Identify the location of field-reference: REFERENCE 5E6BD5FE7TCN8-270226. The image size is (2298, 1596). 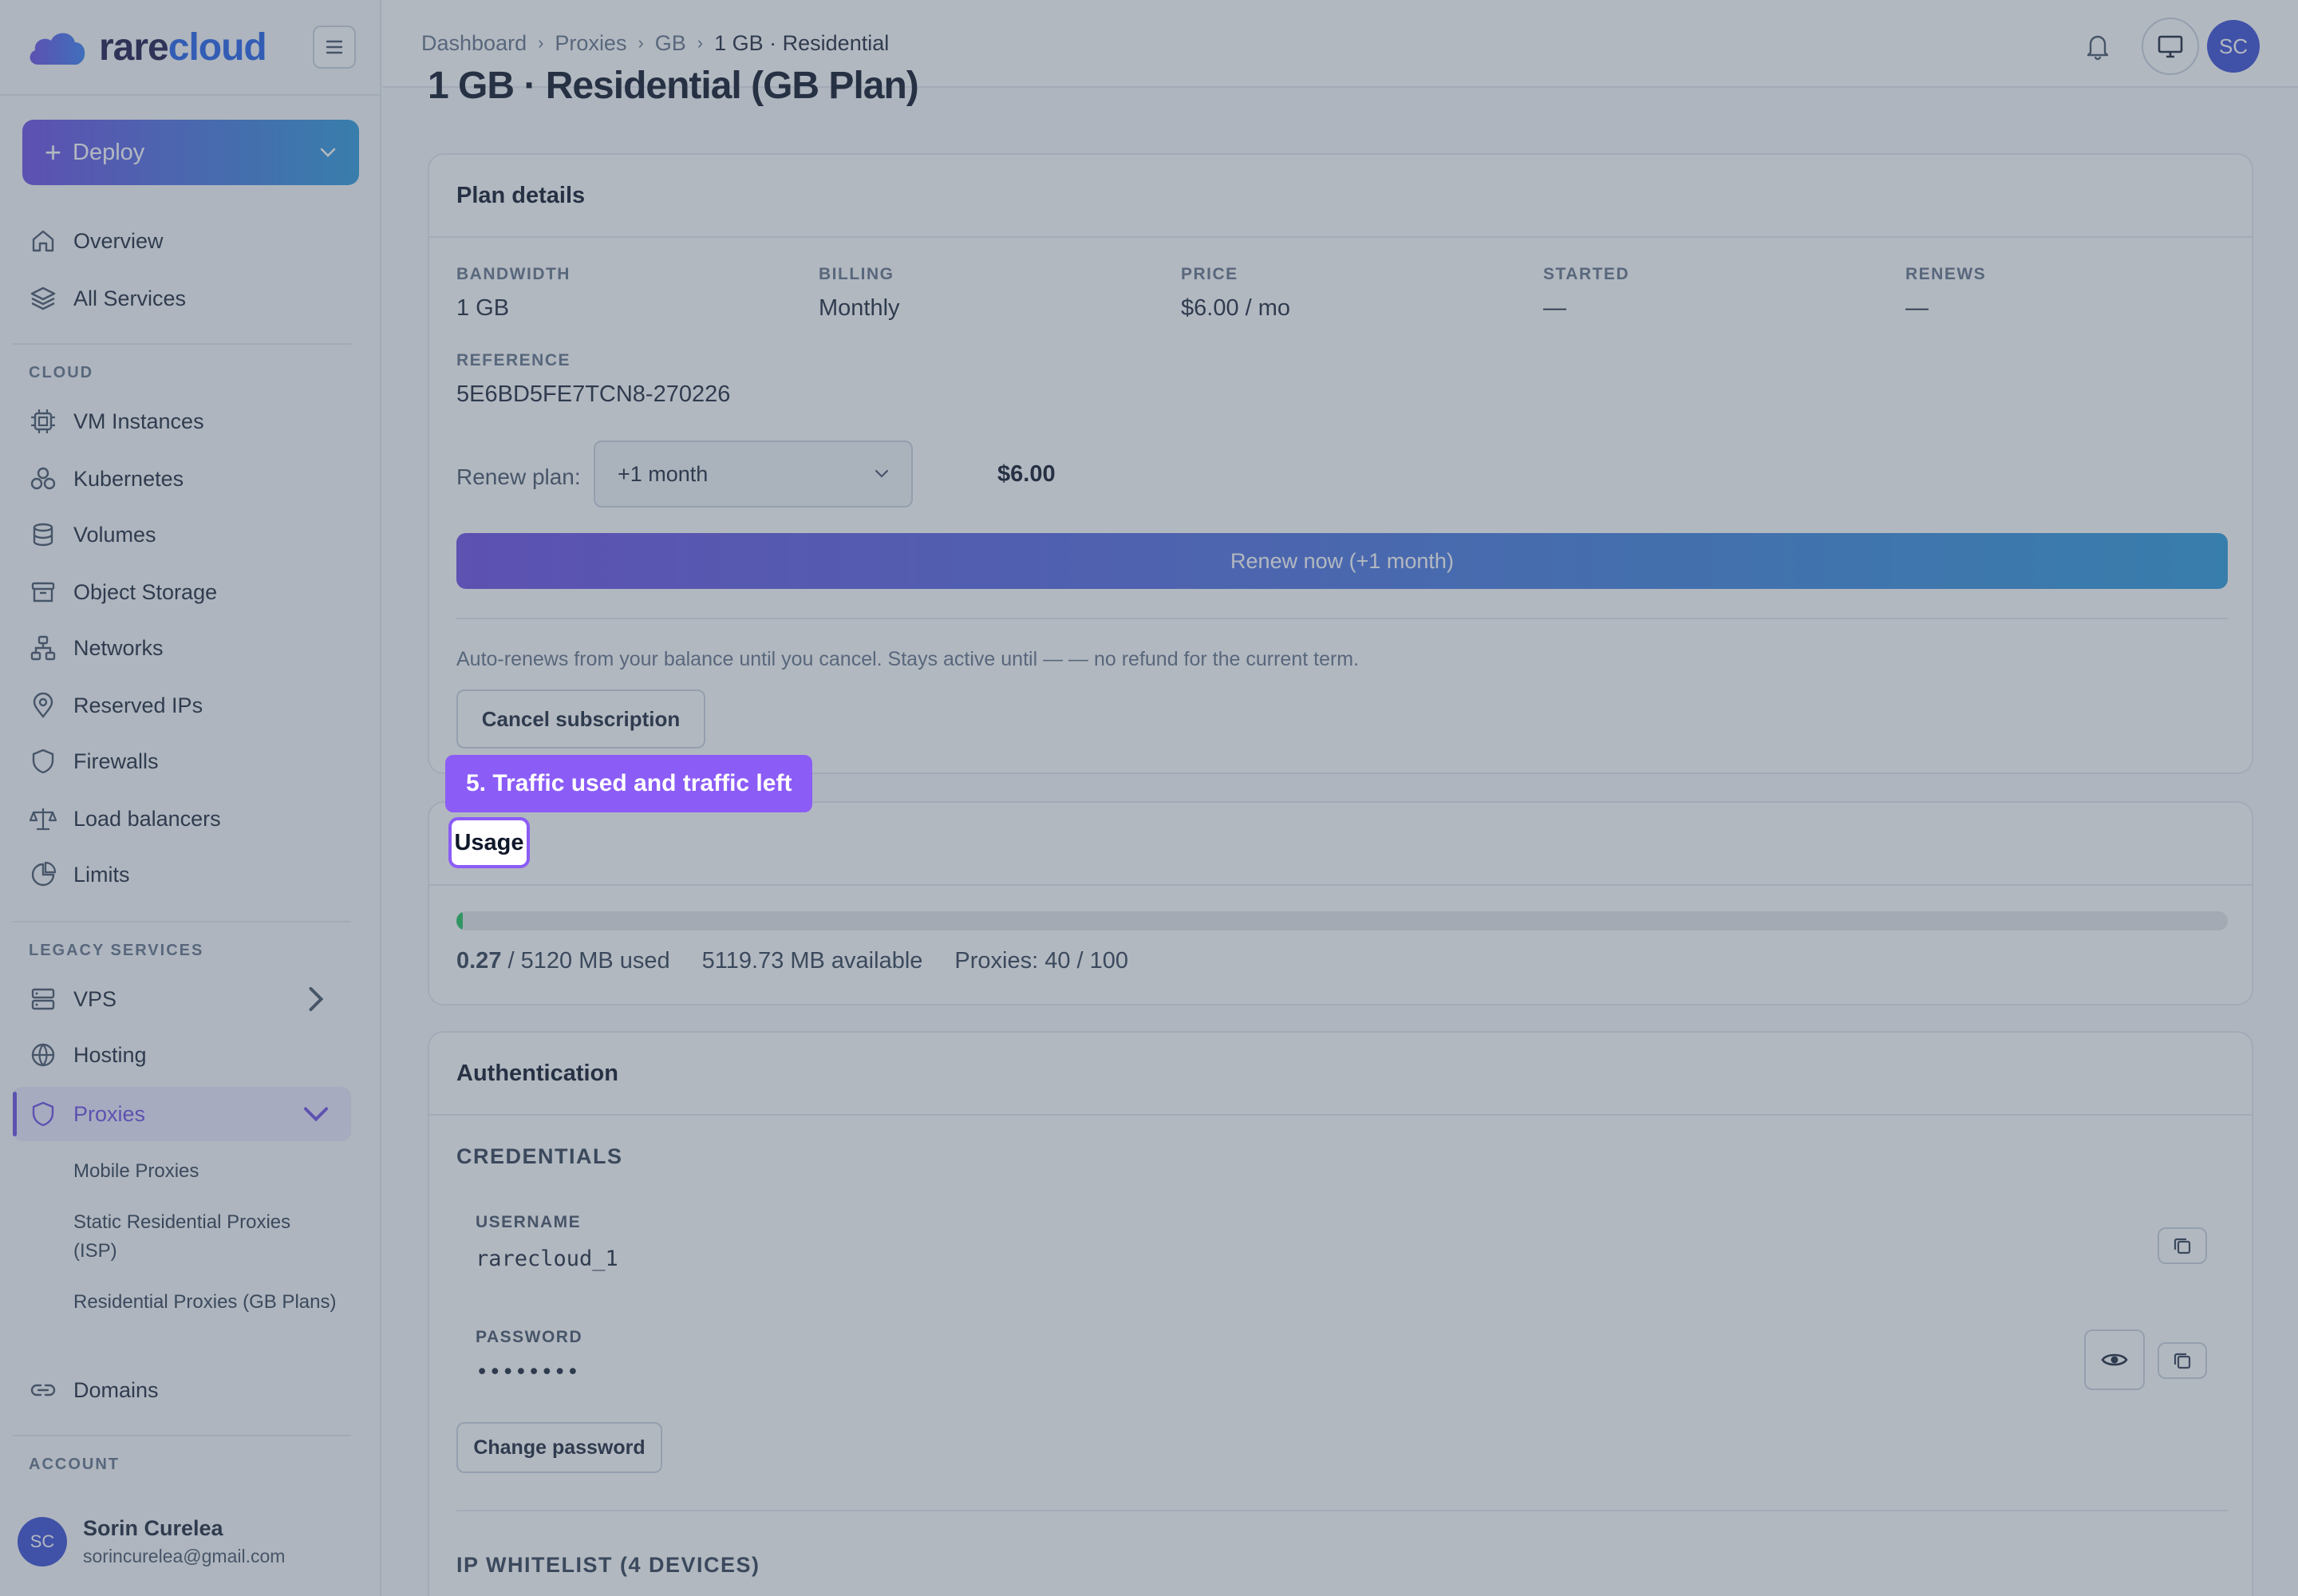
(593, 379).